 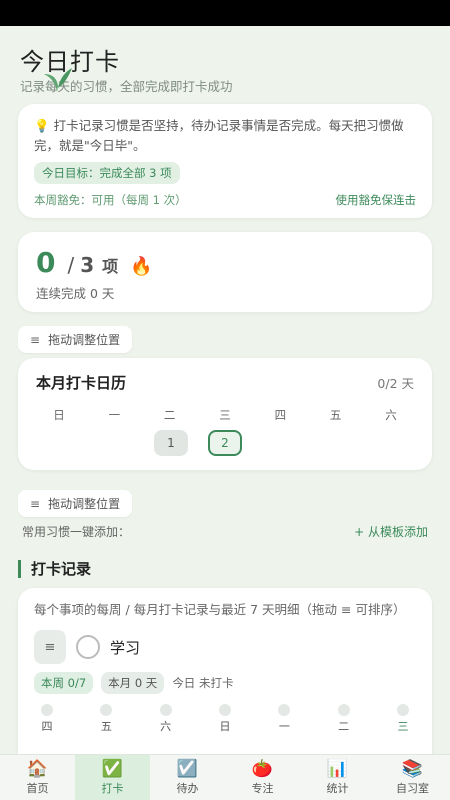 What do you see at coordinates (225, 647) in the screenshot?
I see `habit-row: ≡ 学习` at bounding box center [225, 647].